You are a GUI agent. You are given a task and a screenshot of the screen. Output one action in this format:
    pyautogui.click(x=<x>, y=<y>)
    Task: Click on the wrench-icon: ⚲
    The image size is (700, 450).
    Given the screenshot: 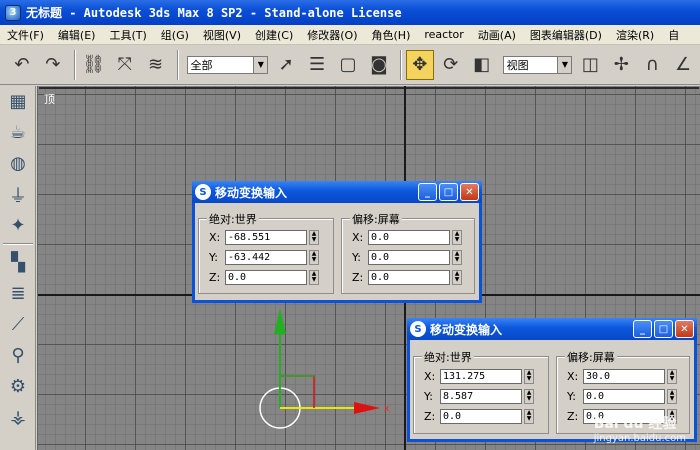 What is the action you would take?
    pyautogui.click(x=18, y=355)
    